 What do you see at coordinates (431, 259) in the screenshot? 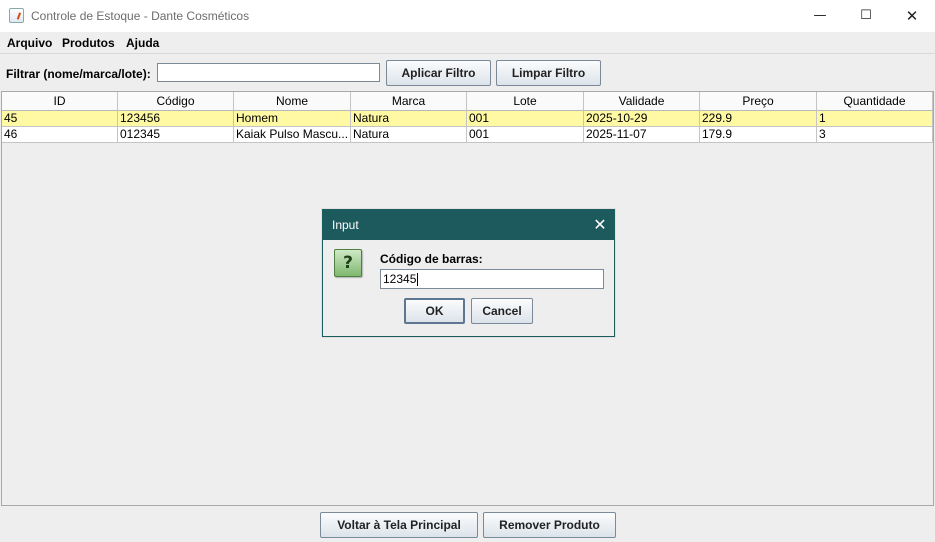
I see `barcode-label: Código de barras:` at bounding box center [431, 259].